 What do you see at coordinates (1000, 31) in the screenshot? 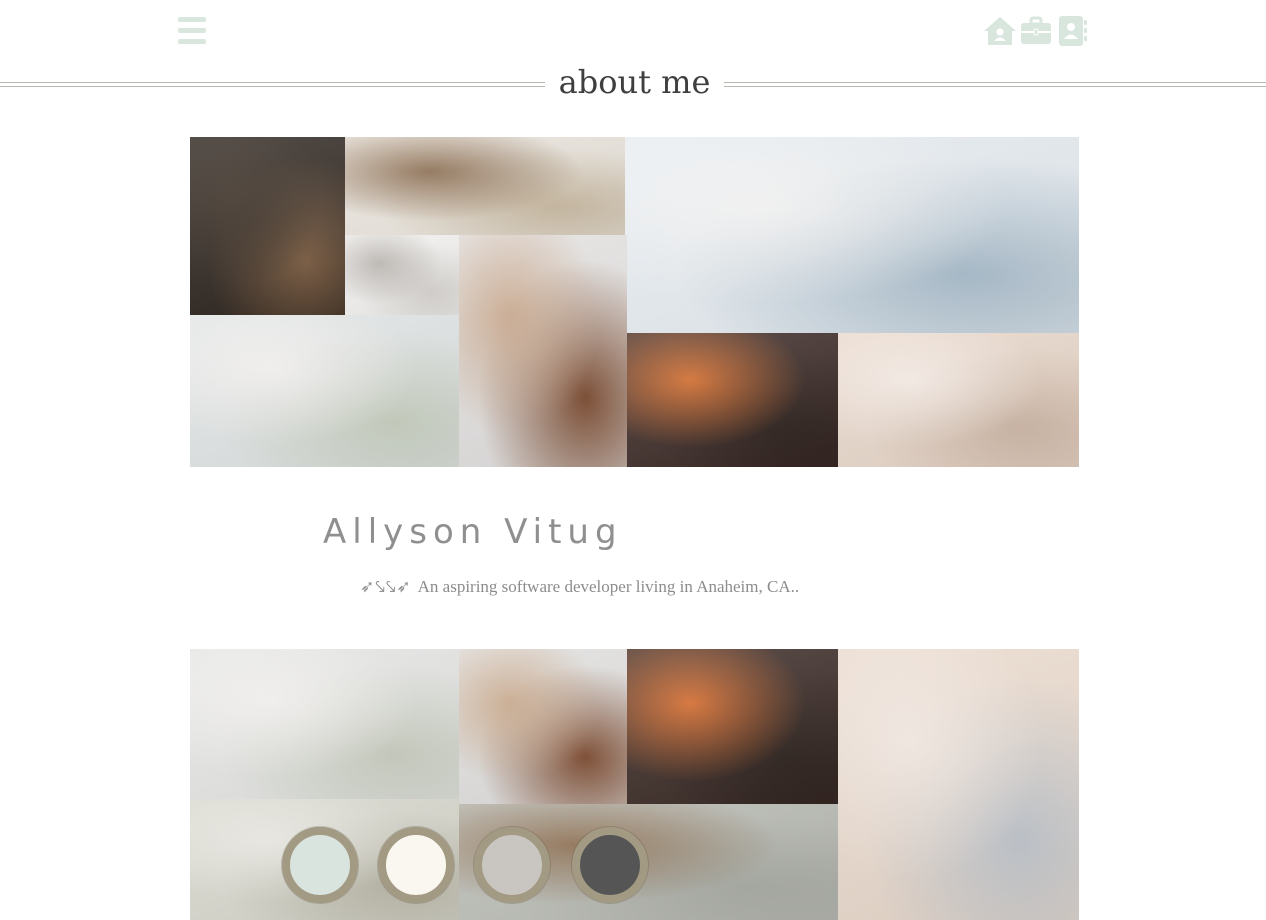
I see `home-icon` at bounding box center [1000, 31].